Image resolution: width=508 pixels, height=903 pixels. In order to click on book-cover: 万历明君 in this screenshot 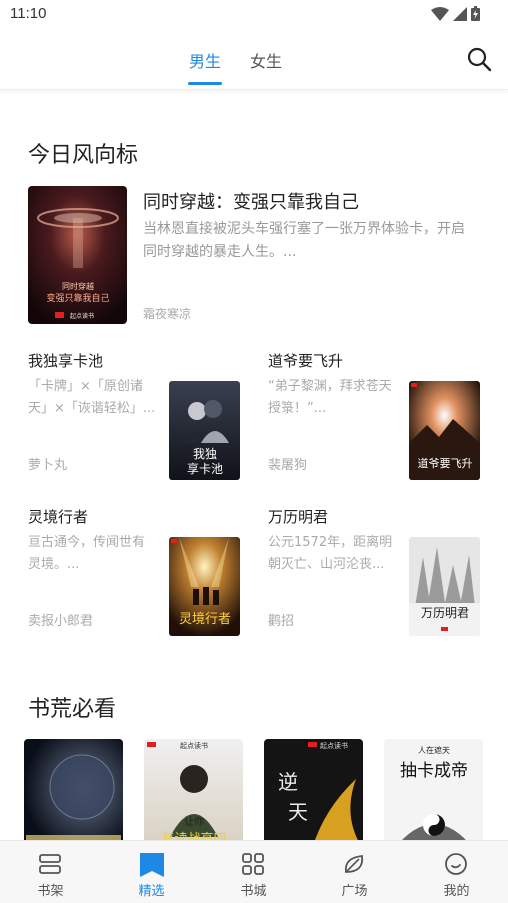, I will do `click(444, 586)`.